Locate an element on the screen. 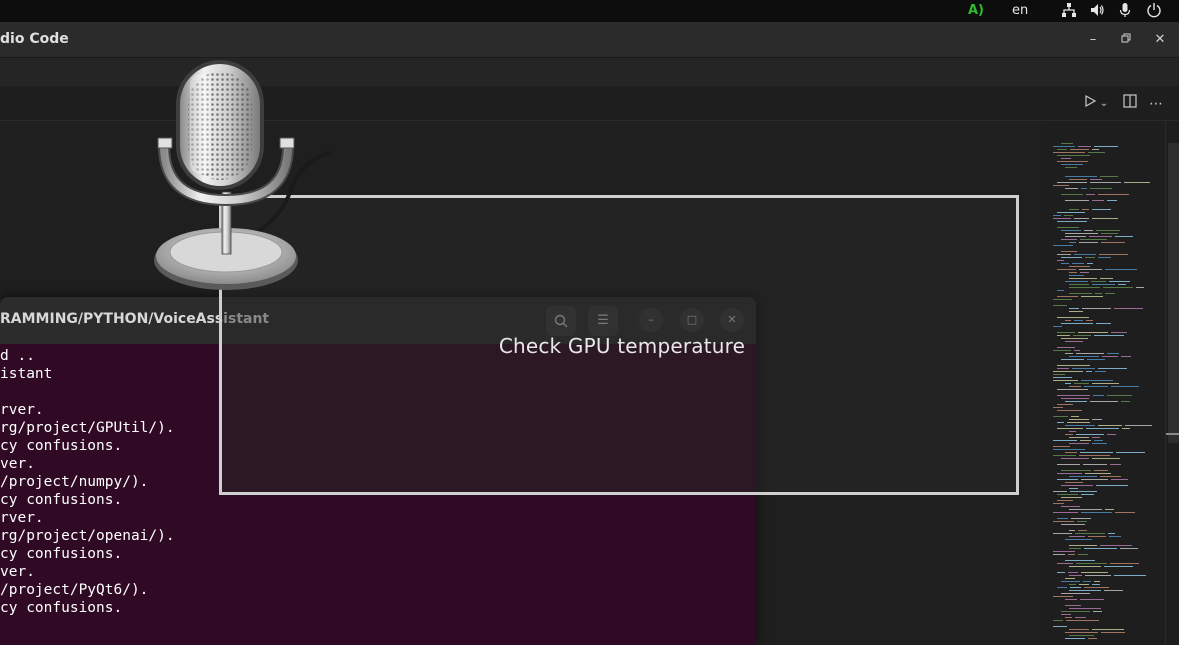  scrollbar-thumb is located at coordinates (1173, 293).